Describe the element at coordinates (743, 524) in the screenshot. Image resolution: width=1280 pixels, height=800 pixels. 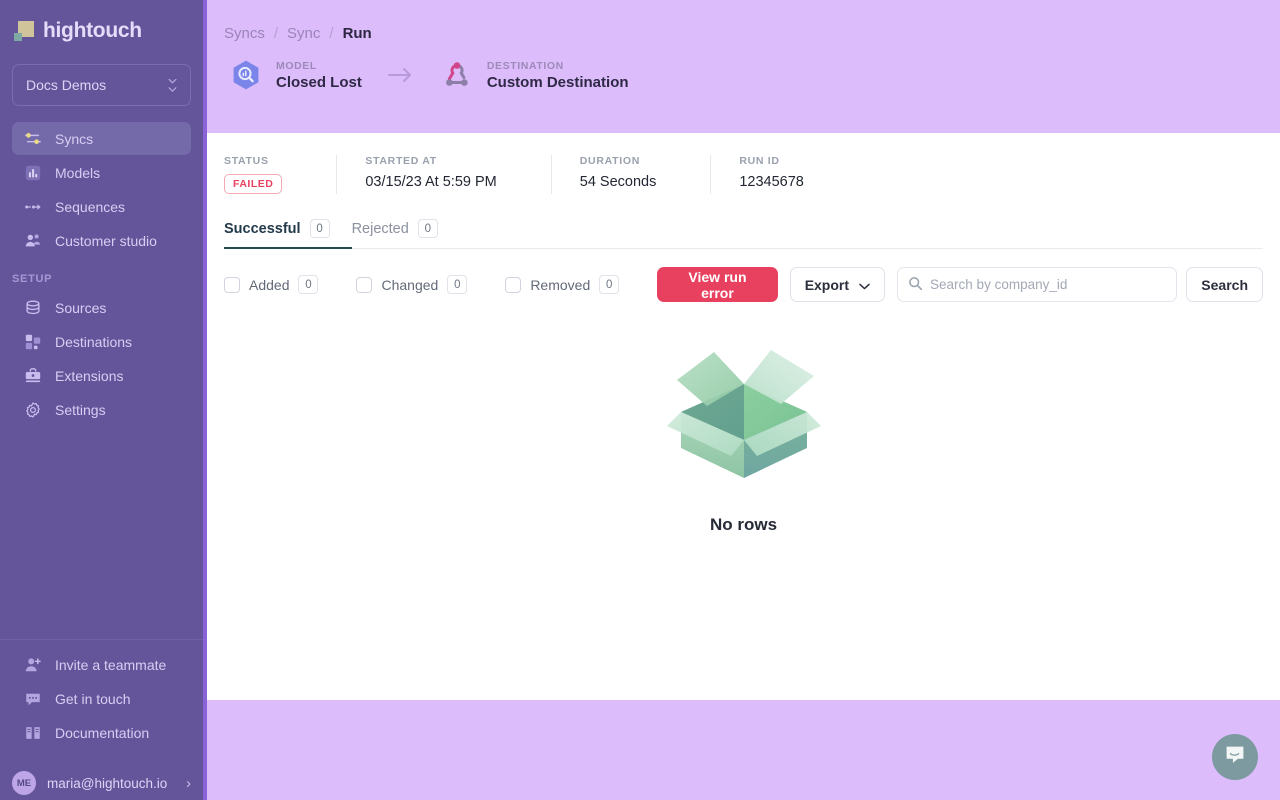
I see `empty-state-title: No rows` at that location.